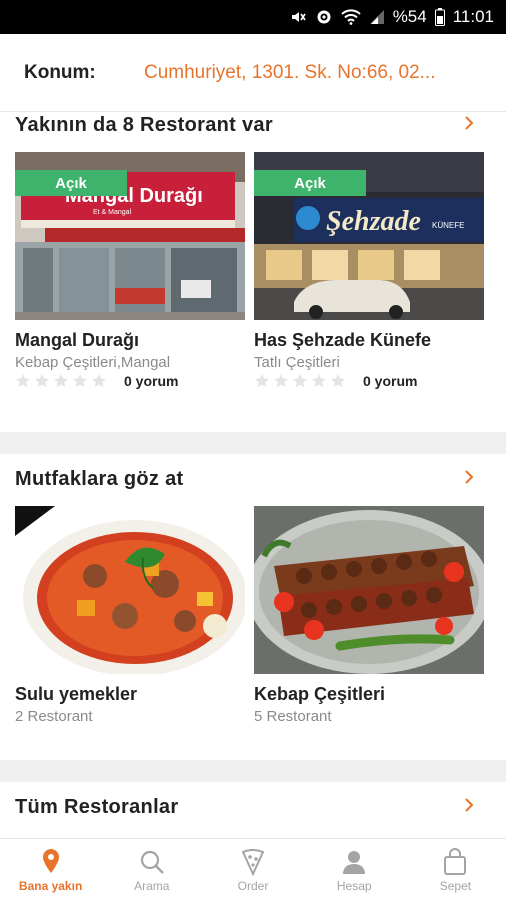  Describe the element at coordinates (439, 17) in the screenshot. I see `battery-icon` at that location.